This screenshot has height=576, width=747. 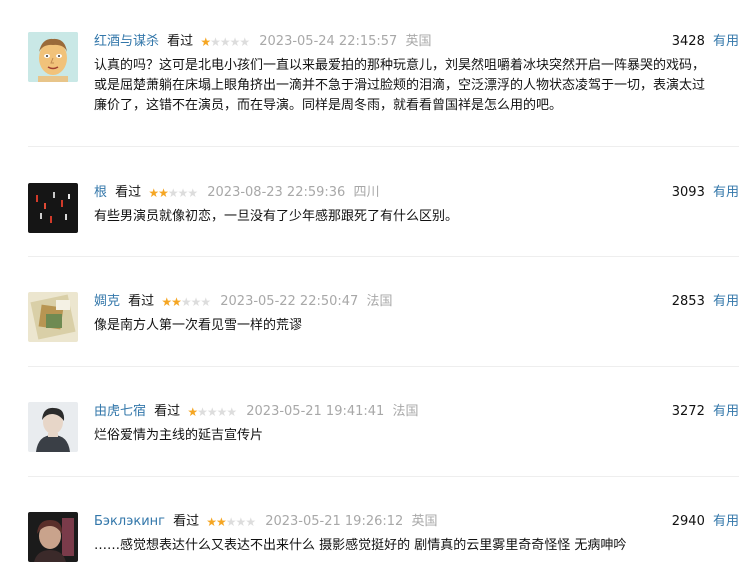 I want to click on vote-count: 3093, so click(x=688, y=192).